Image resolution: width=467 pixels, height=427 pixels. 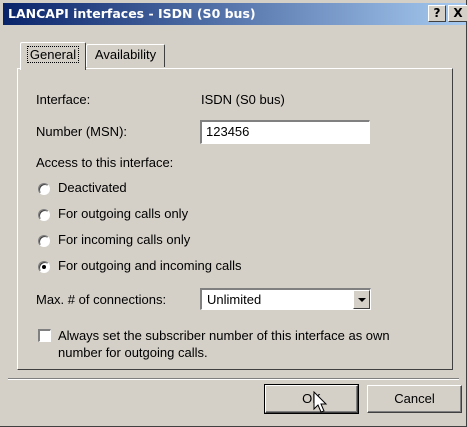 I want to click on chevron-down-icon, so click(x=361, y=299).